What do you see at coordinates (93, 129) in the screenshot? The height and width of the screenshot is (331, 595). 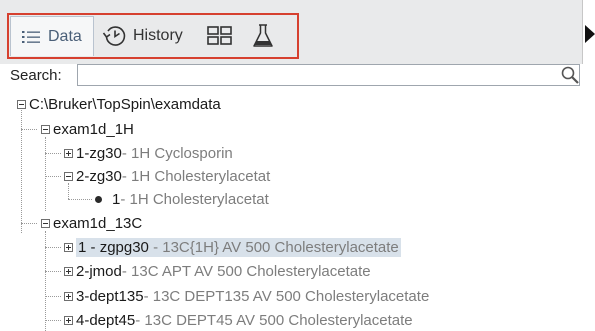 I see `dataset-label: exam1d_1H` at bounding box center [93, 129].